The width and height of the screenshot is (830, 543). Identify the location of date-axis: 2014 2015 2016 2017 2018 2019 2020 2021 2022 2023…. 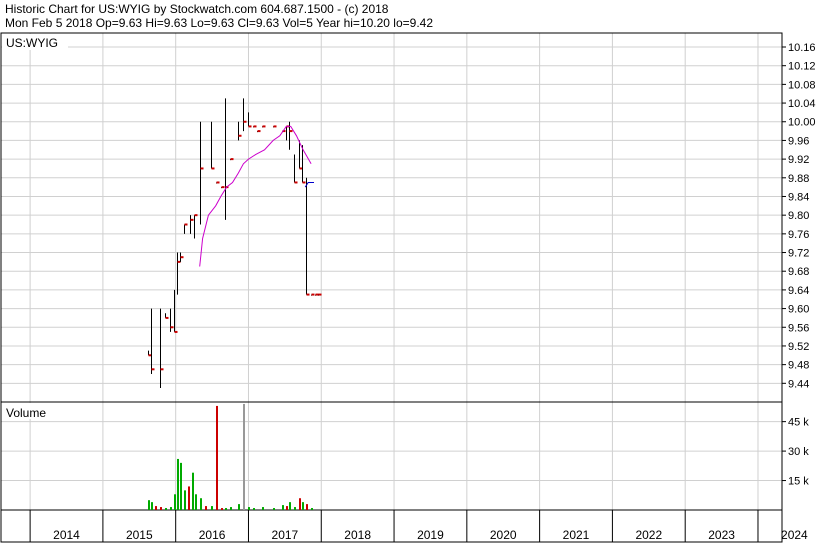
(418, 526).